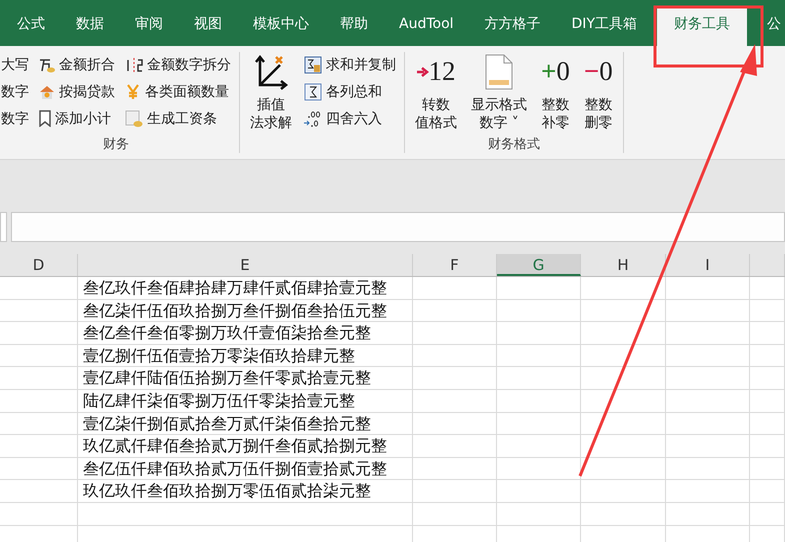  I want to click on ribbon-tab: DIY工具箱, so click(604, 27).